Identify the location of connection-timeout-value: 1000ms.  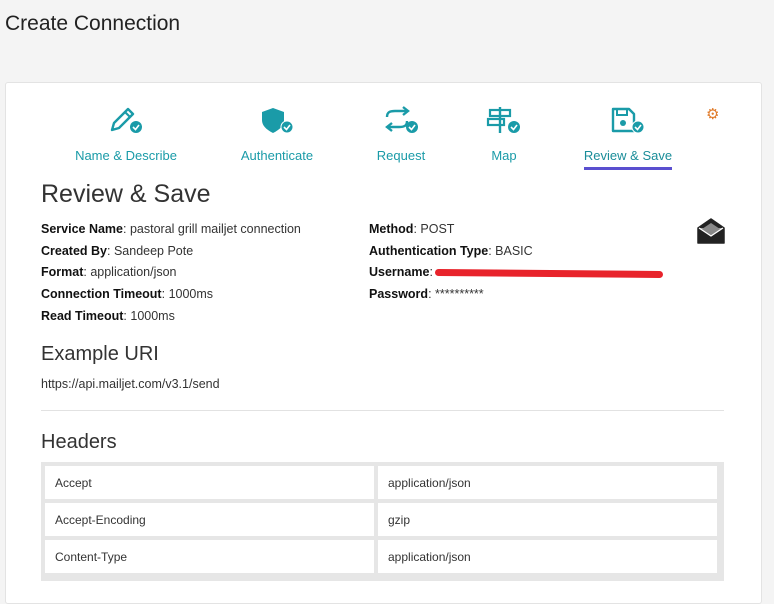
(191, 294).